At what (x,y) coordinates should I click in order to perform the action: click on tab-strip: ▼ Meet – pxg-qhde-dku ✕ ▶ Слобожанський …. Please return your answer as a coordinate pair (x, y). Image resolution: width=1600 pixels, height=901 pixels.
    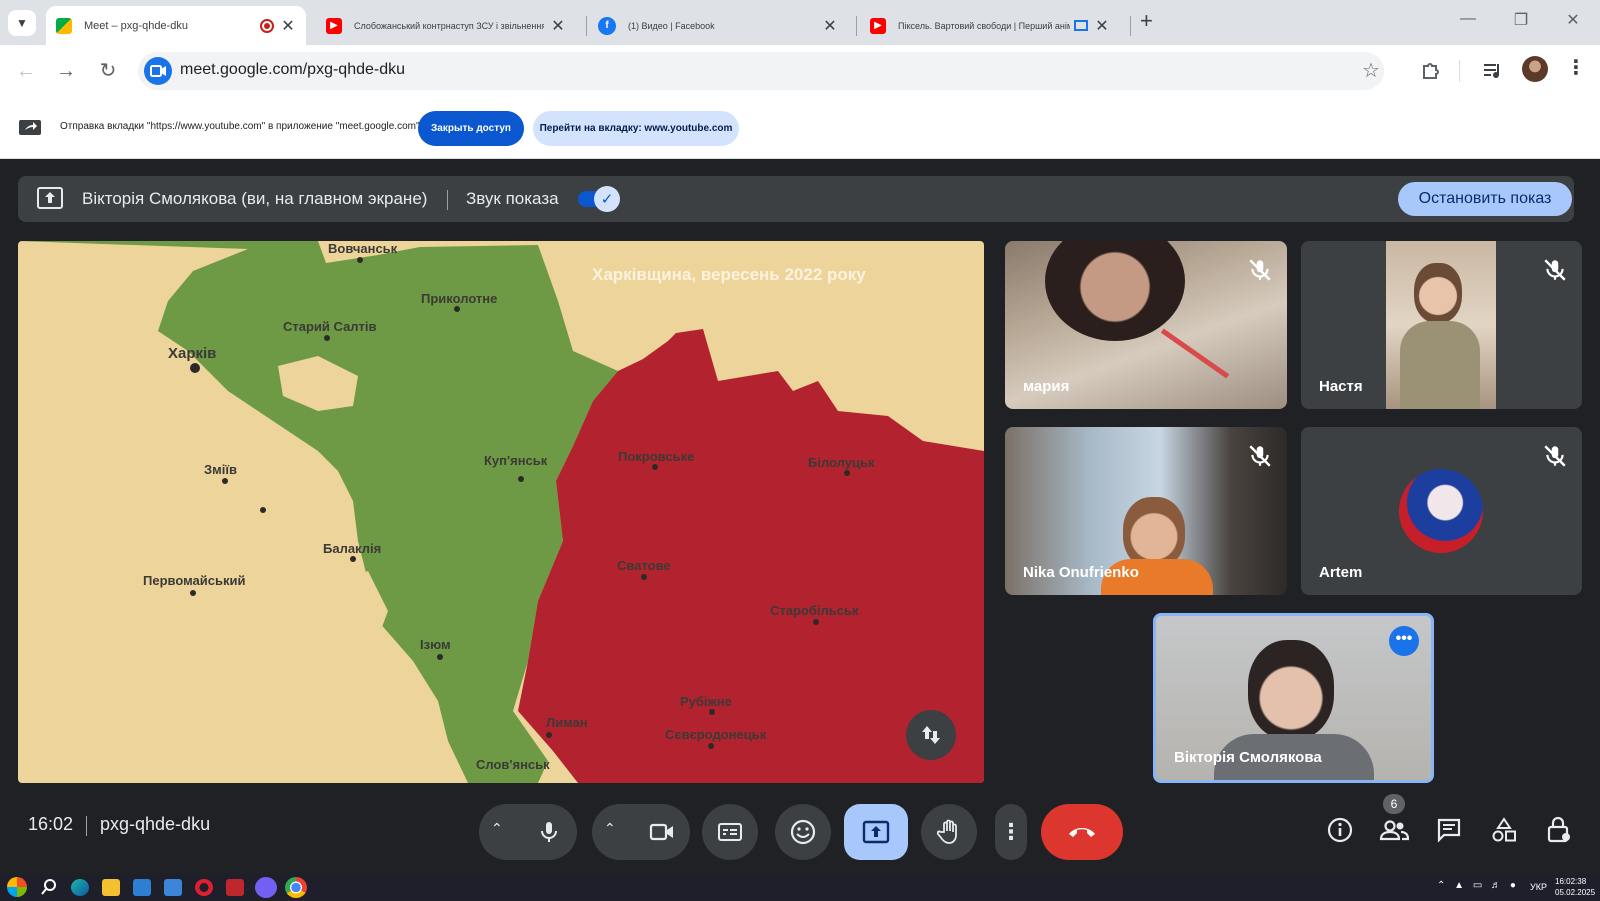
    Looking at the image, I should click on (800, 22).